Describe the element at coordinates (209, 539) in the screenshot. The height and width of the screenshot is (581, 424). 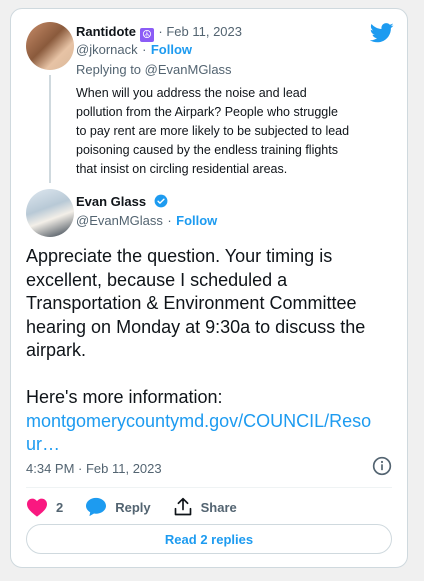
I see `read-replies-button: Read 2 replies` at that location.